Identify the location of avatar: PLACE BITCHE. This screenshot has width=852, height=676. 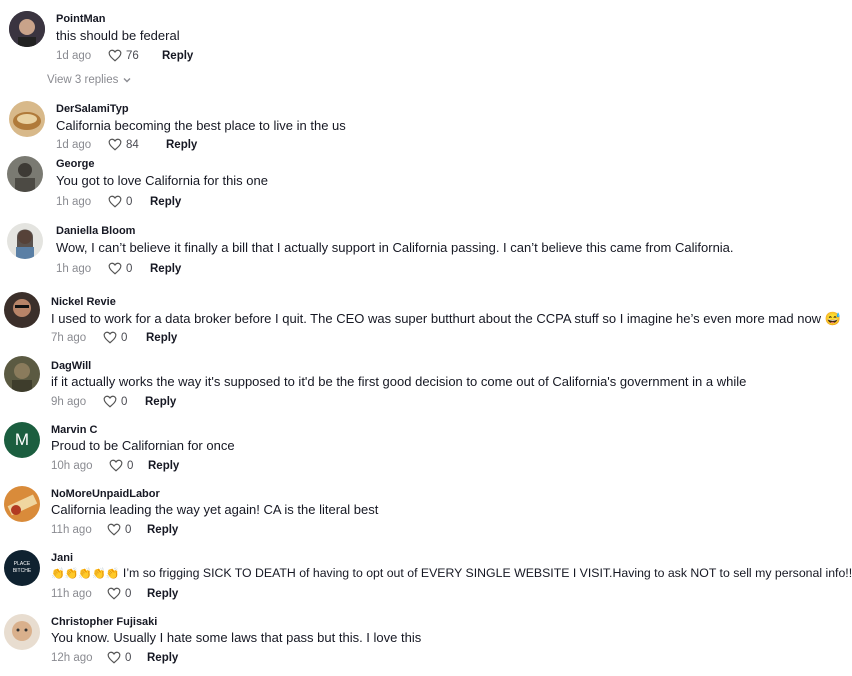
(22, 568).